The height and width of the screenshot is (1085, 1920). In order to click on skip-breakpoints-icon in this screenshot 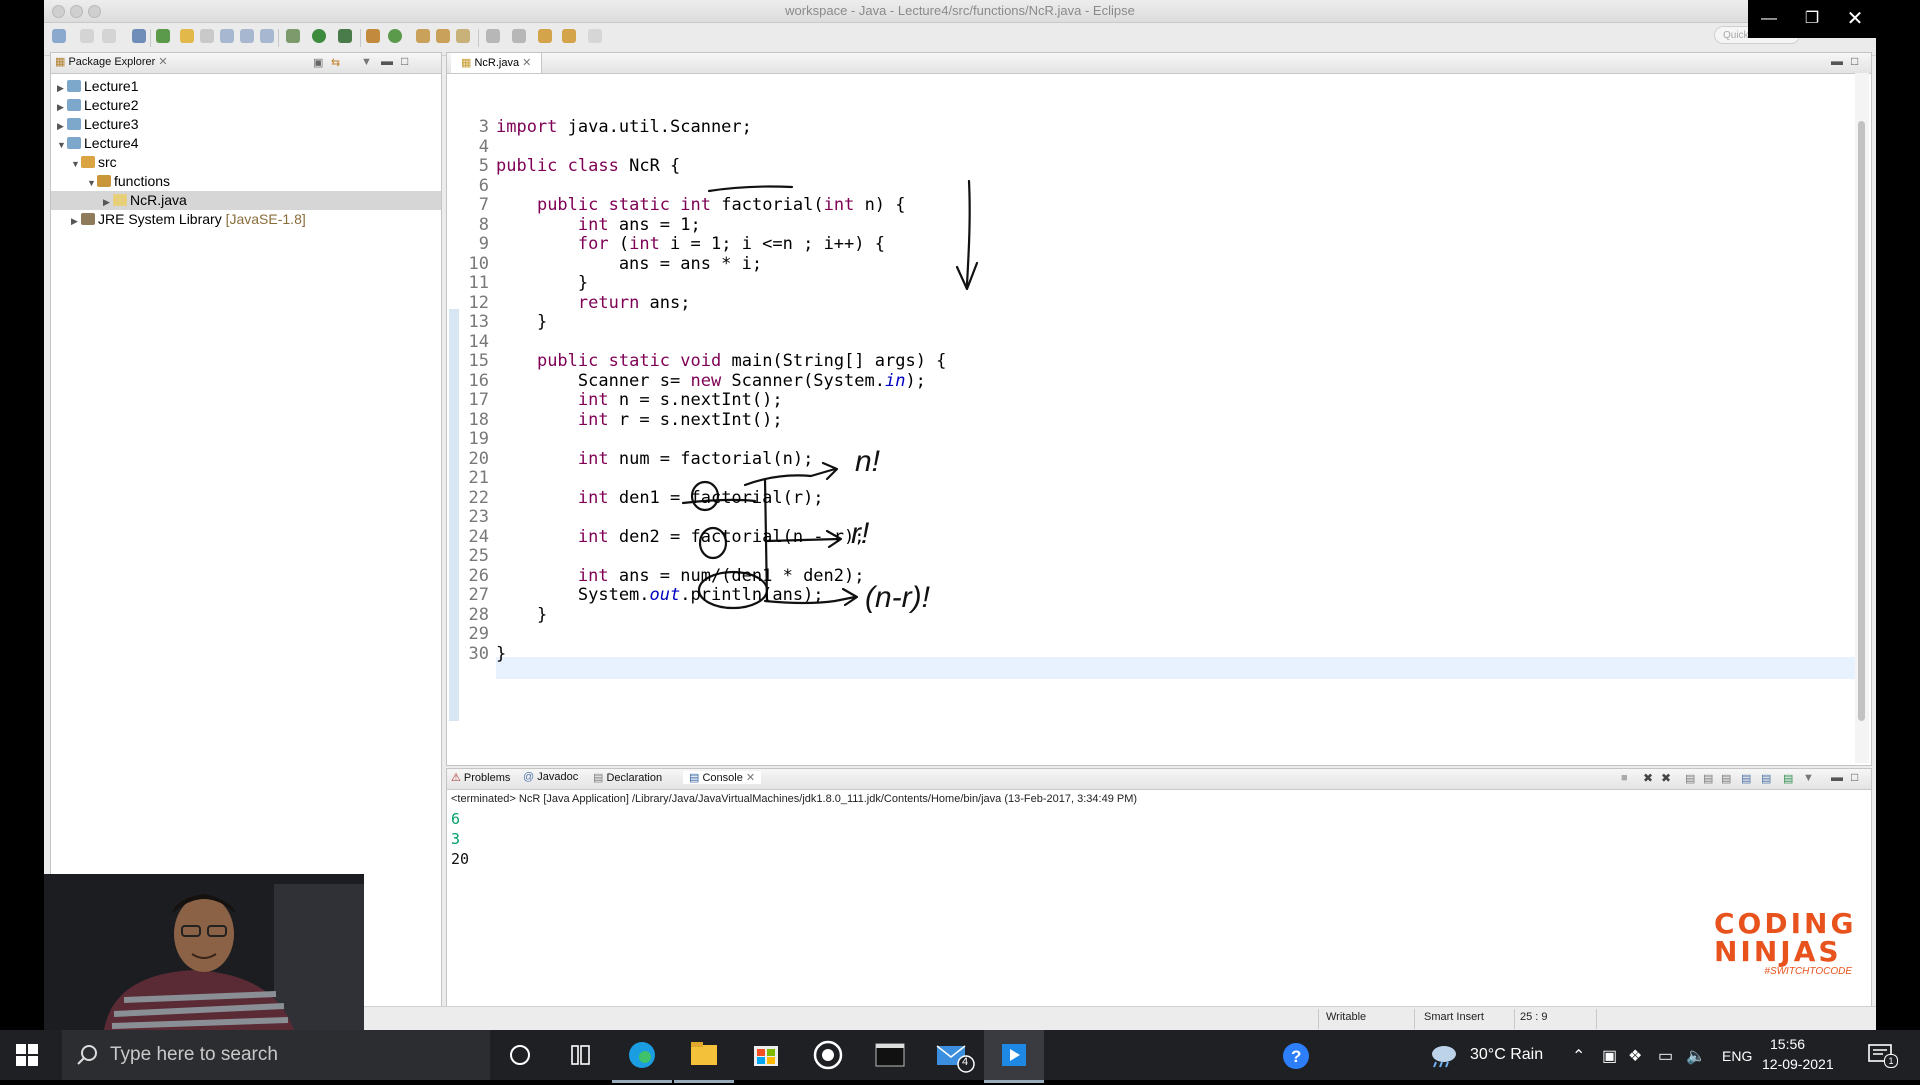, I will do `click(139, 36)`.